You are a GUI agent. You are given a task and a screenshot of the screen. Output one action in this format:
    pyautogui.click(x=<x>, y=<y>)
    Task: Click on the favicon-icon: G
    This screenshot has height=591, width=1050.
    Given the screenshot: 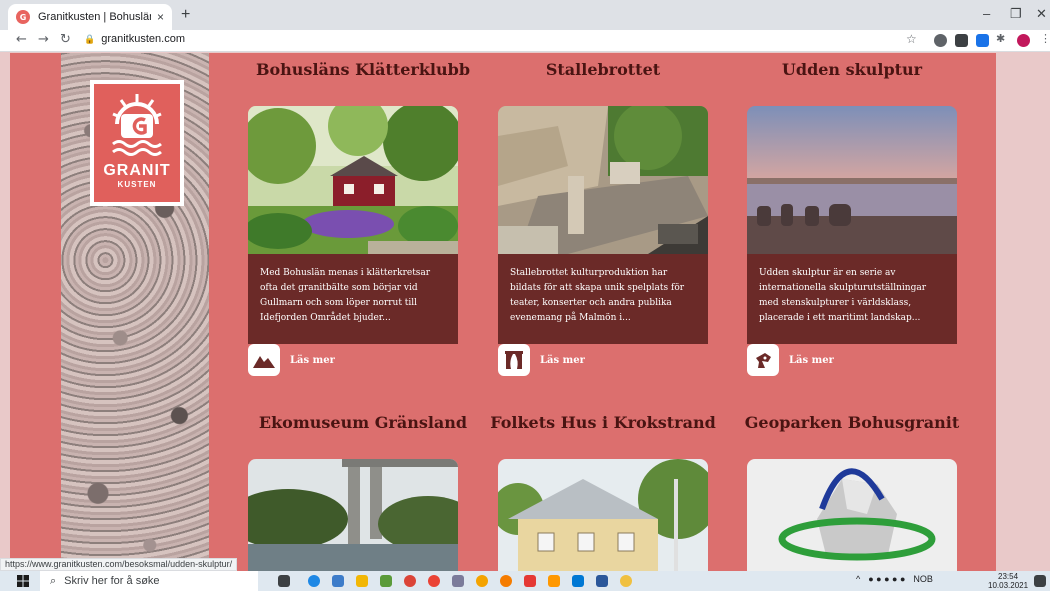 What is the action you would take?
    pyautogui.click(x=23, y=17)
    